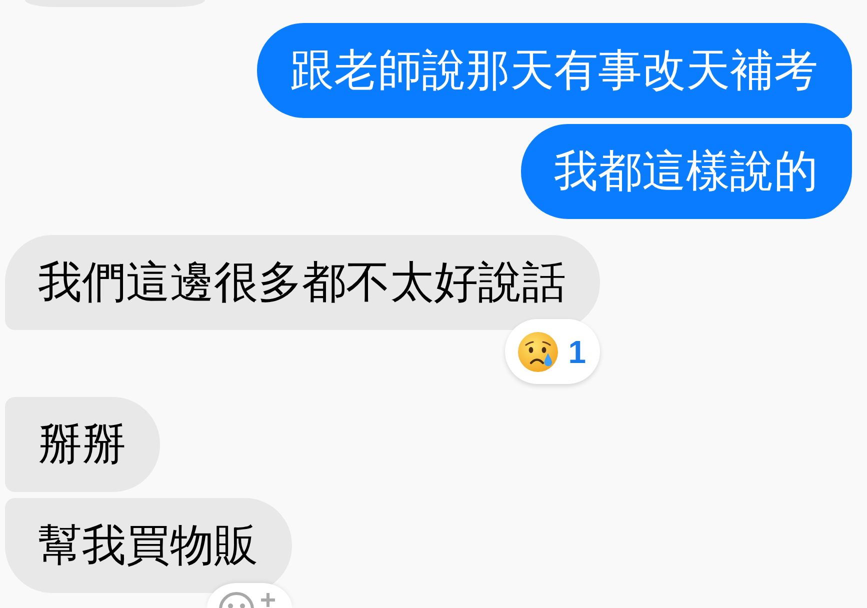  I want to click on message-bubble: 我都這樣說的, so click(686, 171).